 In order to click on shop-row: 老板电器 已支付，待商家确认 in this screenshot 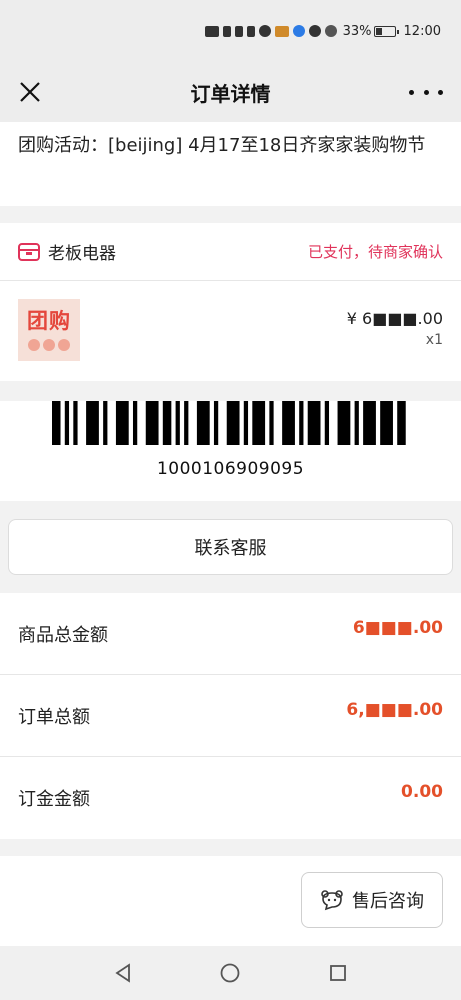, I will do `click(230, 252)`.